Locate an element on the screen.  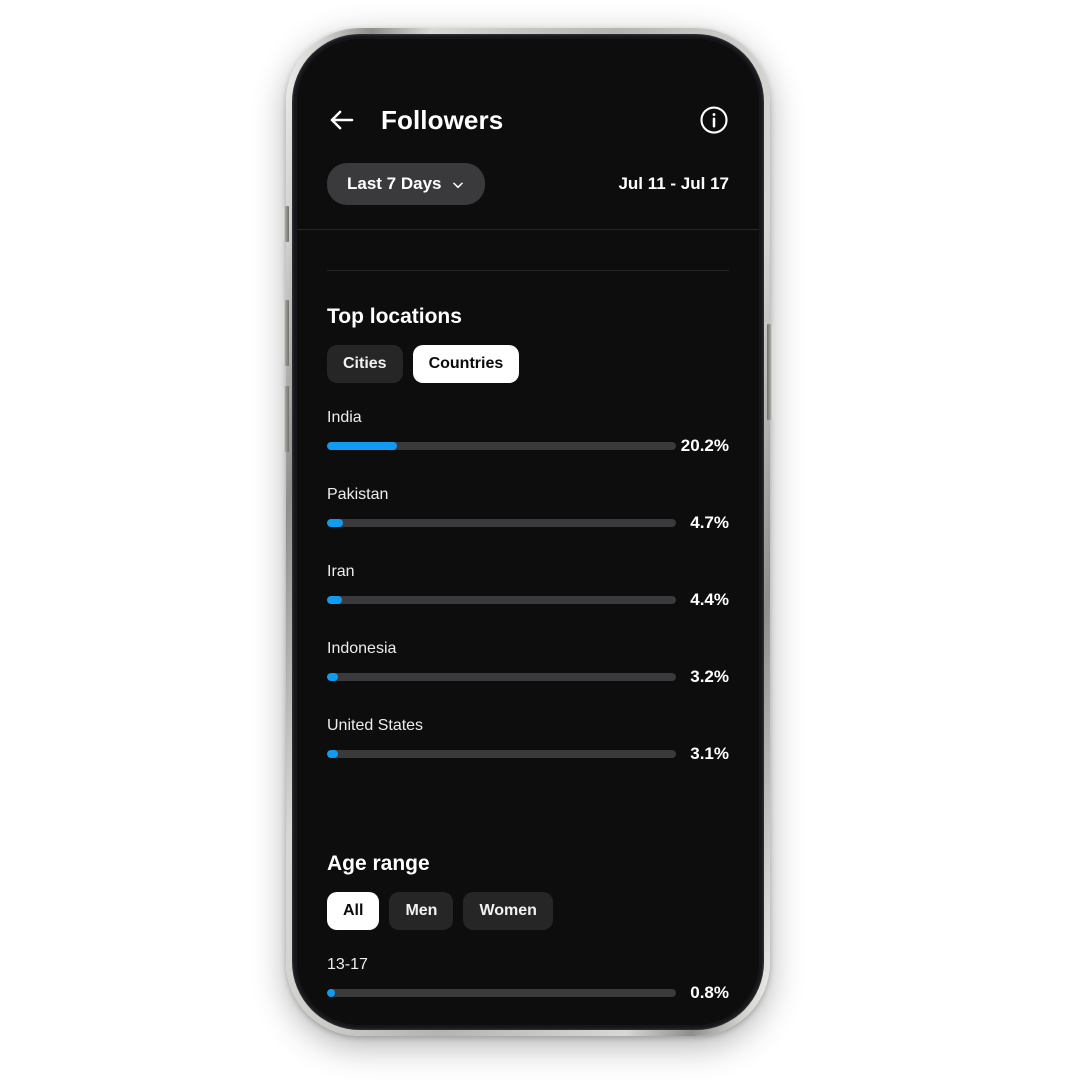
bar-row-line: 0.8% is located at coordinates (528, 993).